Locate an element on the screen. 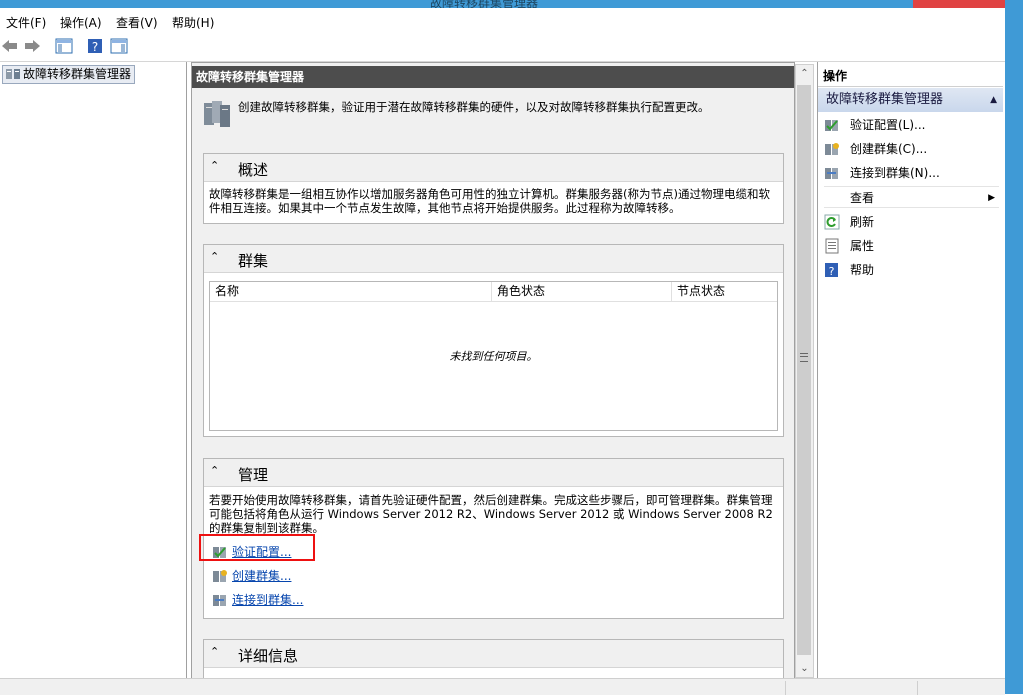 Image resolution: width=1023 pixels, height=695 pixels. window-border is located at coordinates (1014, 347).